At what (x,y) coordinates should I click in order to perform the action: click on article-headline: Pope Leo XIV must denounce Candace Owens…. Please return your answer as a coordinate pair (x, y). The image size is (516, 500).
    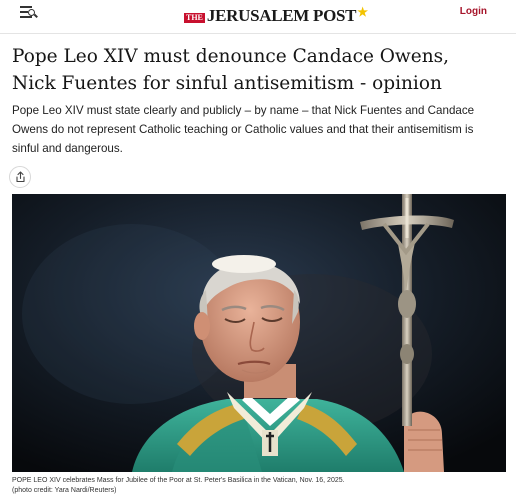
    Looking at the image, I should click on (231, 70).